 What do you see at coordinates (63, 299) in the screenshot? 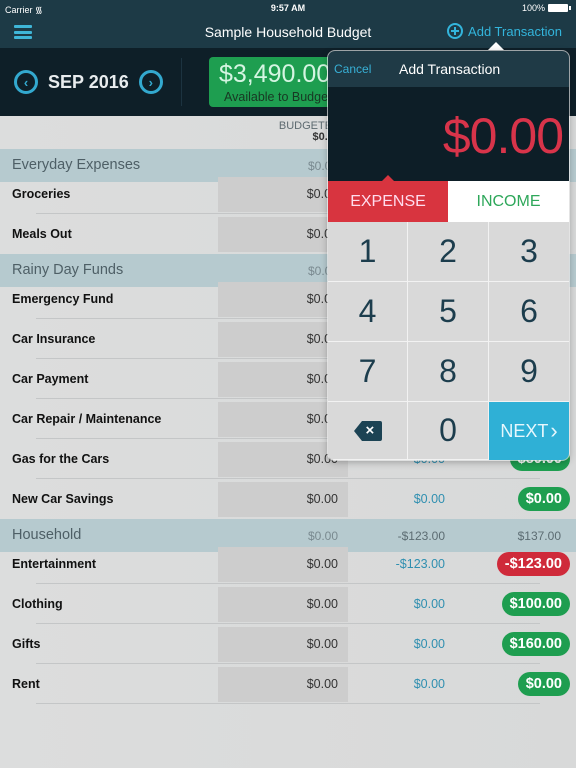
I see `category-name: Emergency Fund` at bounding box center [63, 299].